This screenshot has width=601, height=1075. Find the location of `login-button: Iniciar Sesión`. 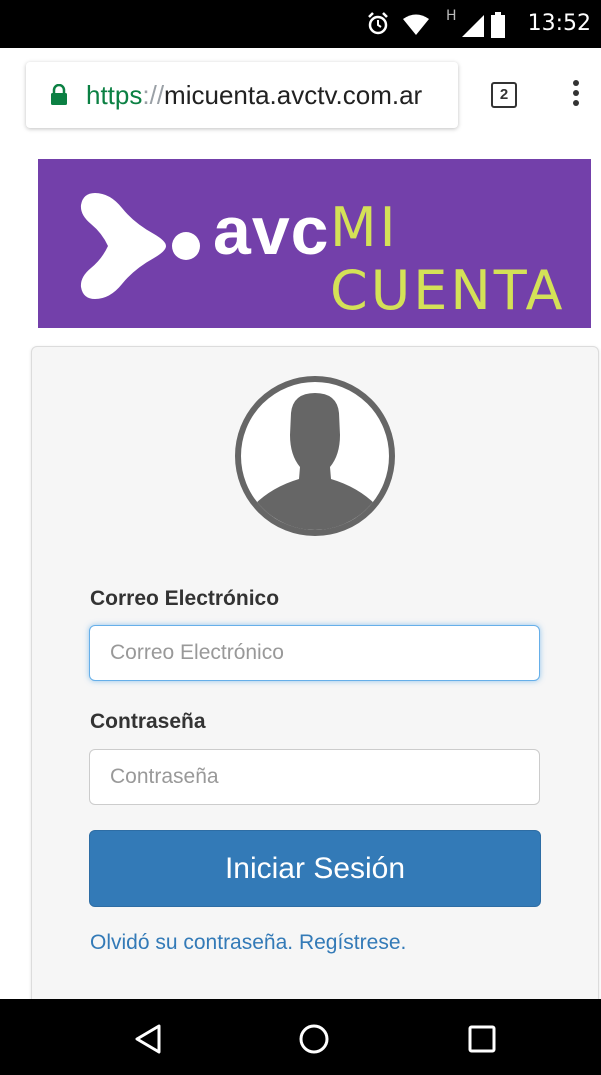

login-button: Iniciar Sesión is located at coordinates (315, 868).